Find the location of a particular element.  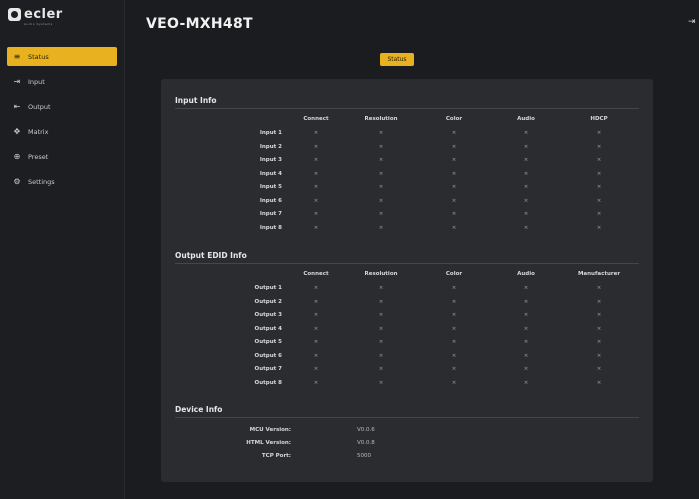

table-row: Input 7 × × × × × is located at coordinates (407, 217).